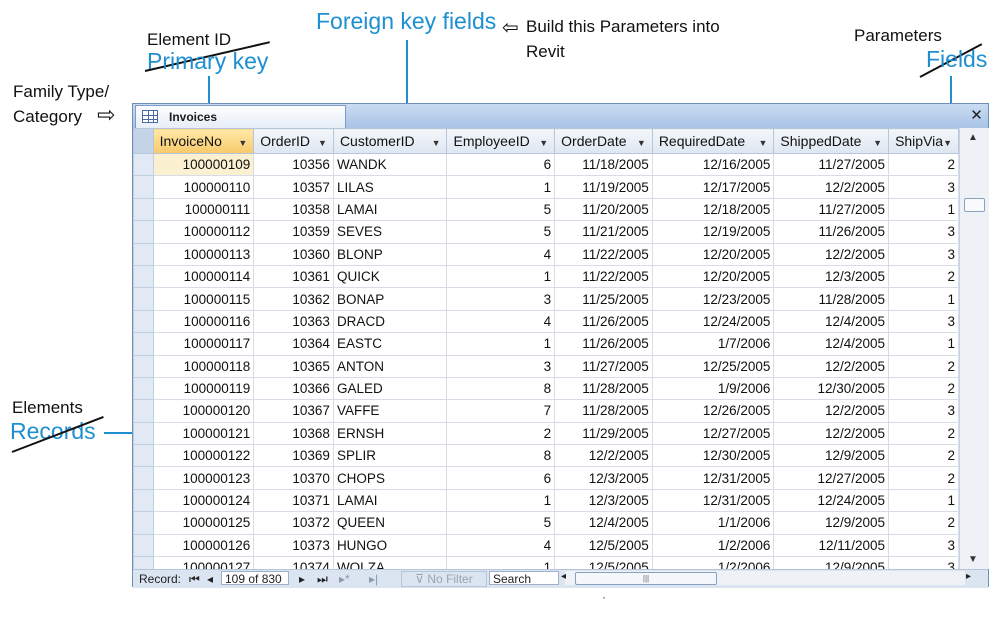 Image resolution: width=1000 pixels, height=625 pixels. What do you see at coordinates (501, 433) in the screenshot?
I see `cell-employeeid: 2` at bounding box center [501, 433].